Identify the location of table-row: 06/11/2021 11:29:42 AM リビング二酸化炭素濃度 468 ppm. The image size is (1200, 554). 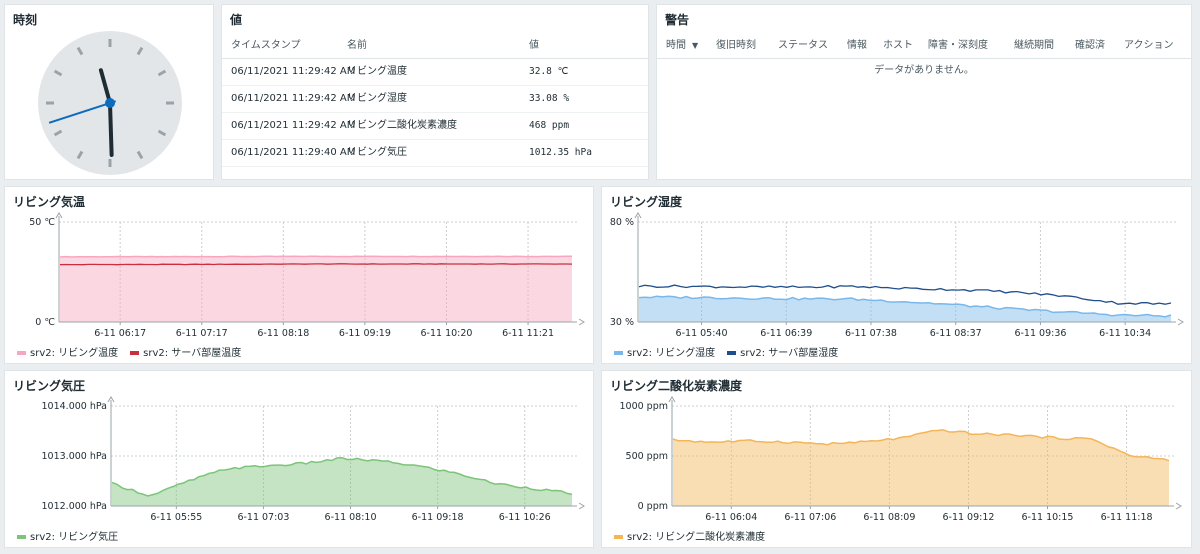
(435, 126).